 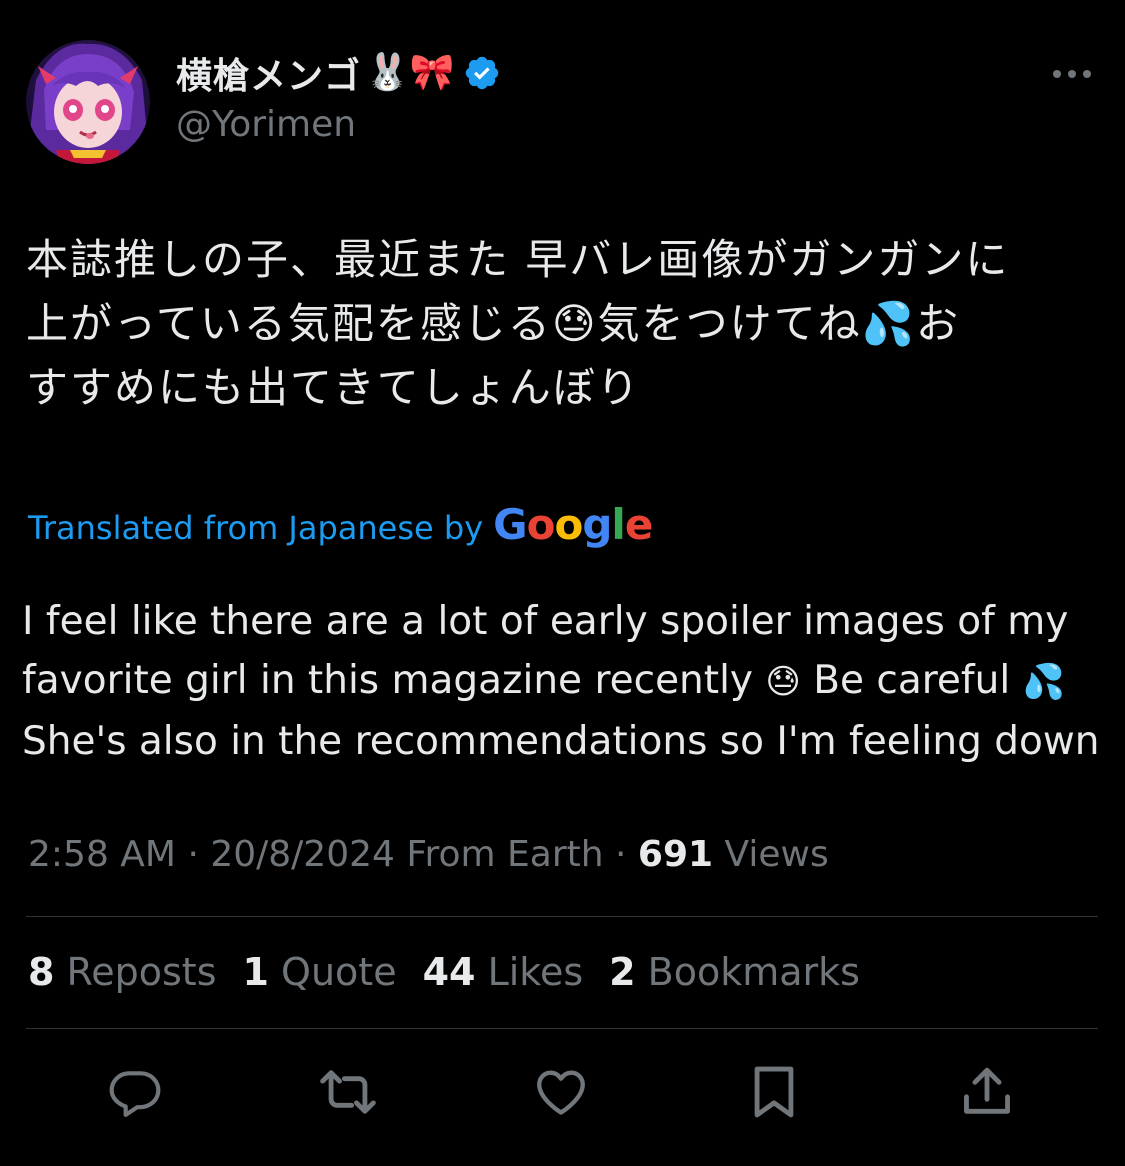 What do you see at coordinates (320, 972) in the screenshot?
I see `quotes-stat: 1 Quote` at bounding box center [320, 972].